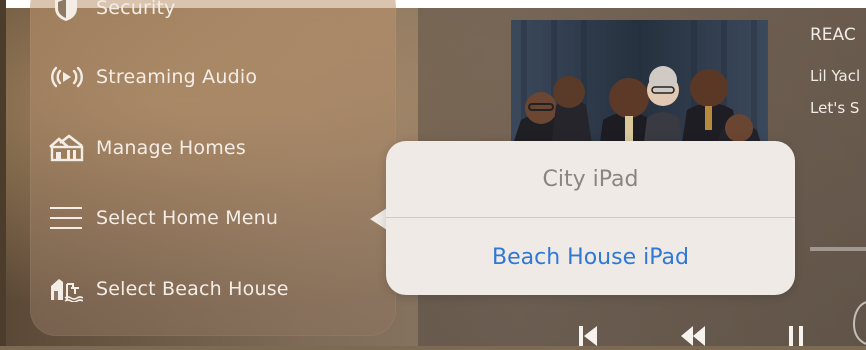 The image size is (866, 350). I want to click on track-title: REAC, so click(833, 35).